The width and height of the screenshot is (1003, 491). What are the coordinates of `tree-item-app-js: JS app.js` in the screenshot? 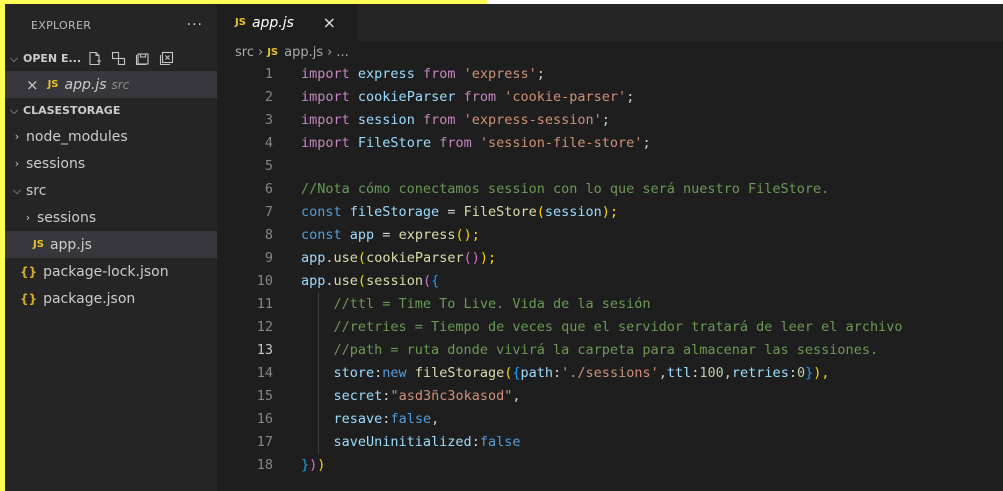 It's located at (111, 244).